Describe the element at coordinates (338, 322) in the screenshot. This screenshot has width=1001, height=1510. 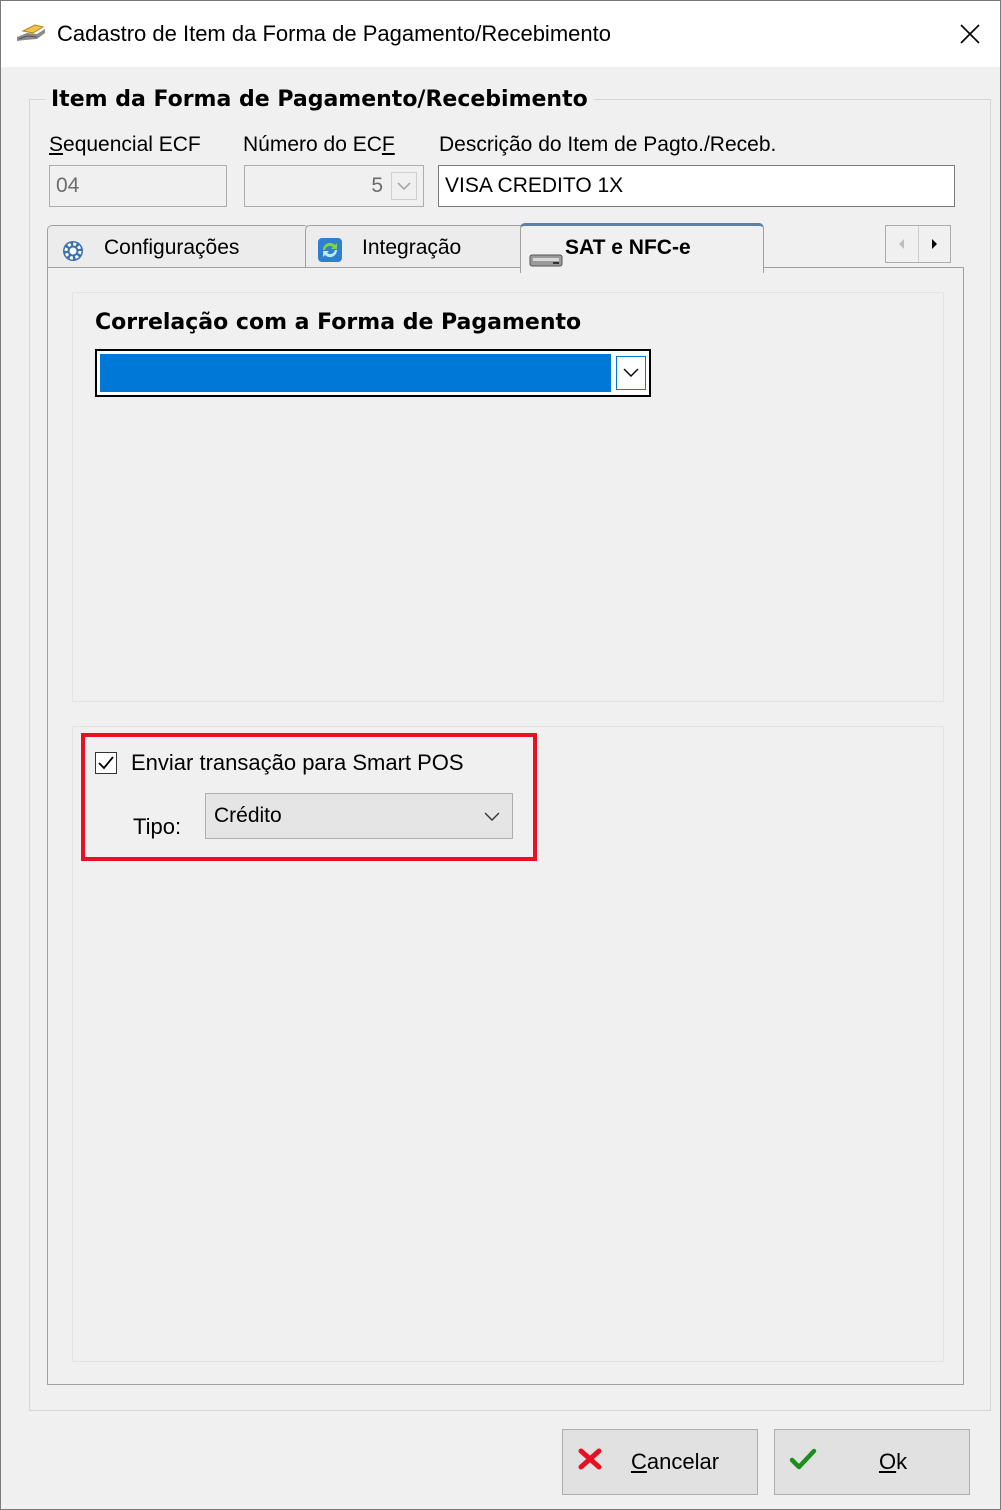
I see `correlacao-title: Correlação com a Forma de Pagamento` at that location.